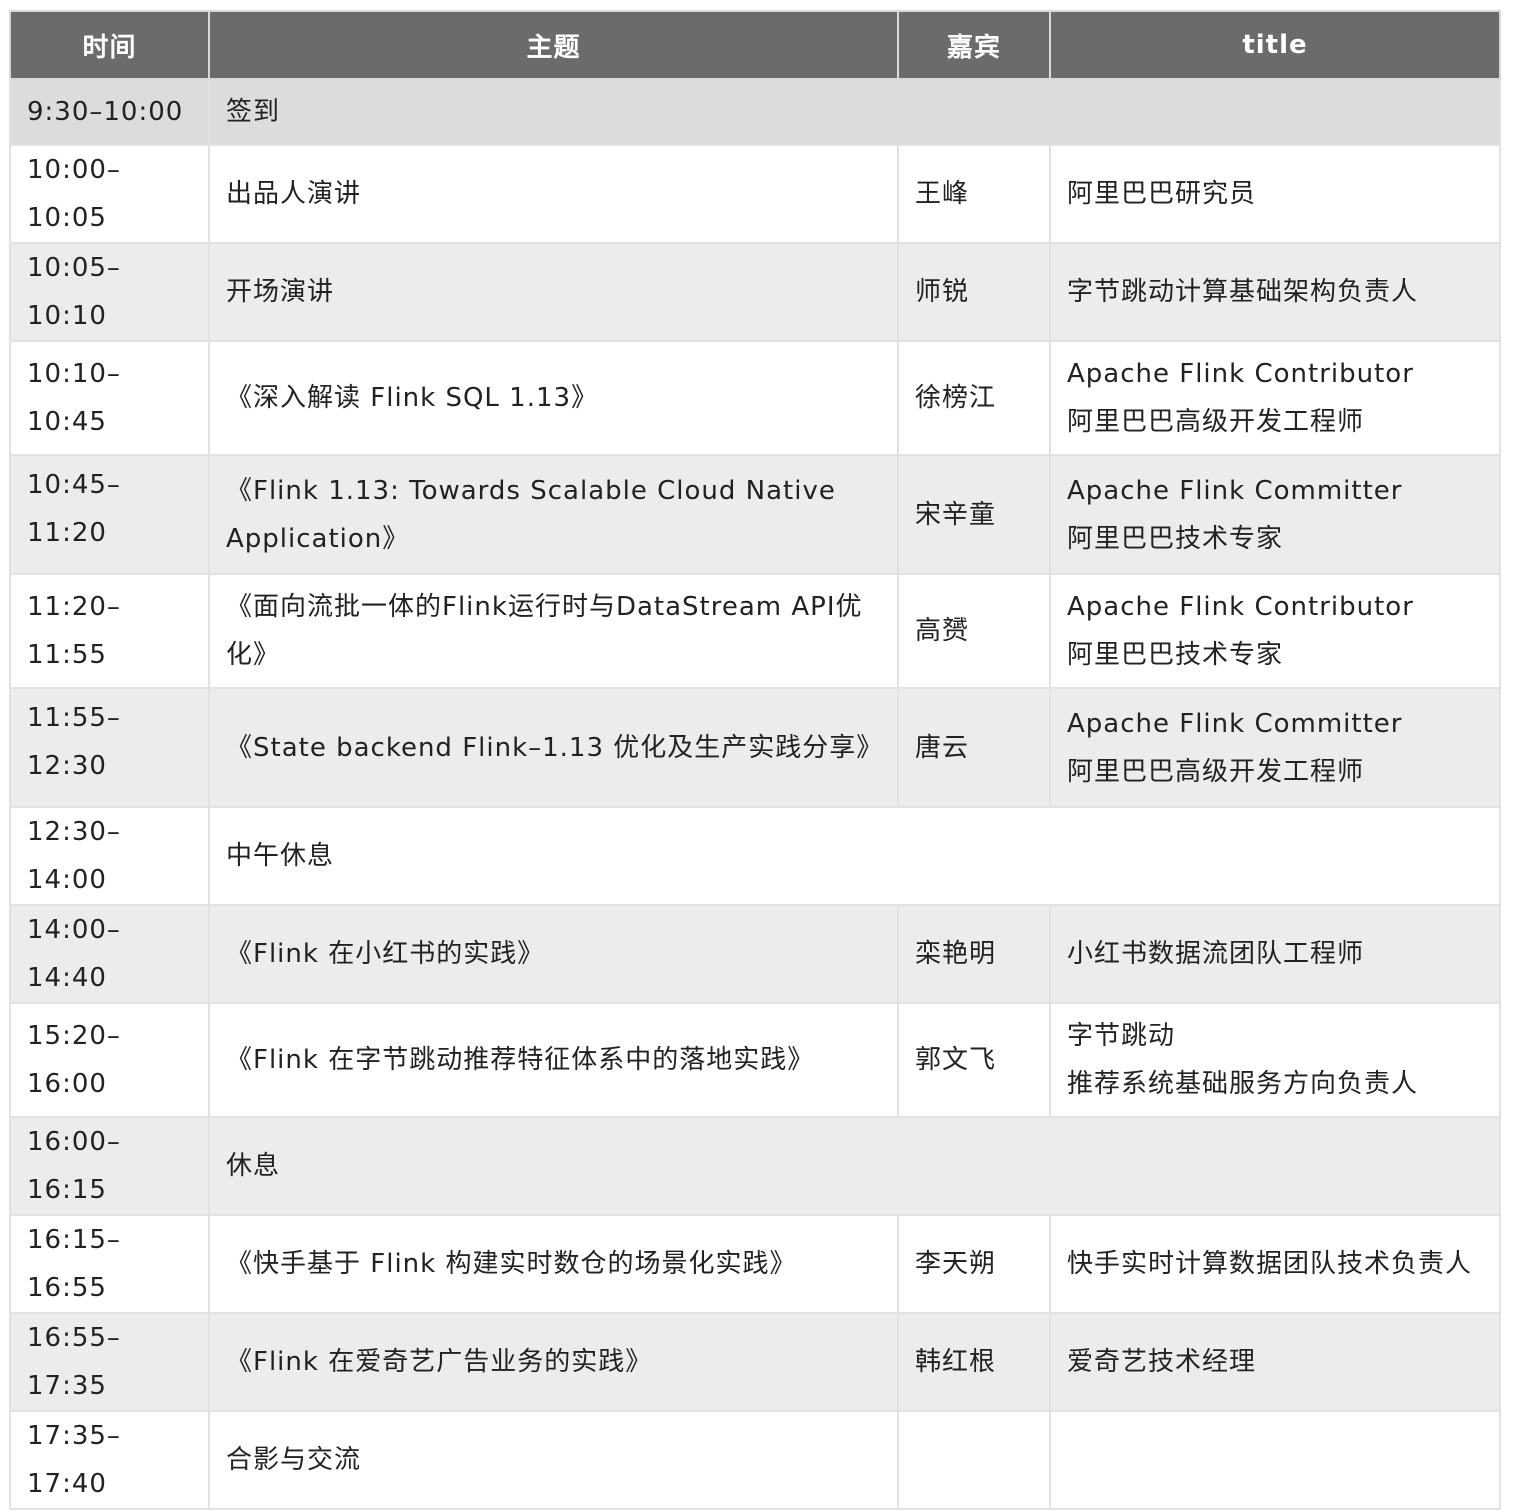  I want to click on time-cell: 14:00–14:40, so click(109, 954).